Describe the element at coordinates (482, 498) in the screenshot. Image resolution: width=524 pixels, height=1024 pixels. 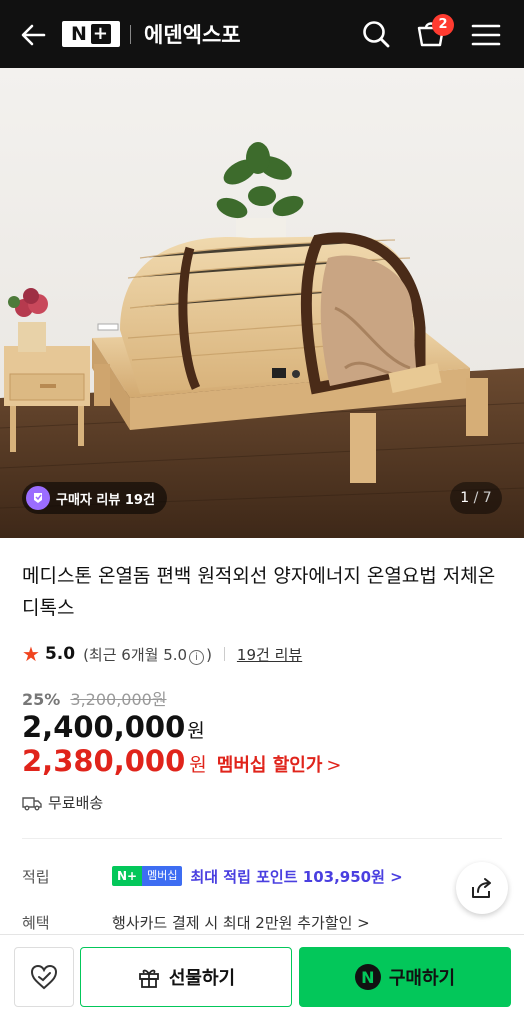
I see `page-total: / 7` at that location.